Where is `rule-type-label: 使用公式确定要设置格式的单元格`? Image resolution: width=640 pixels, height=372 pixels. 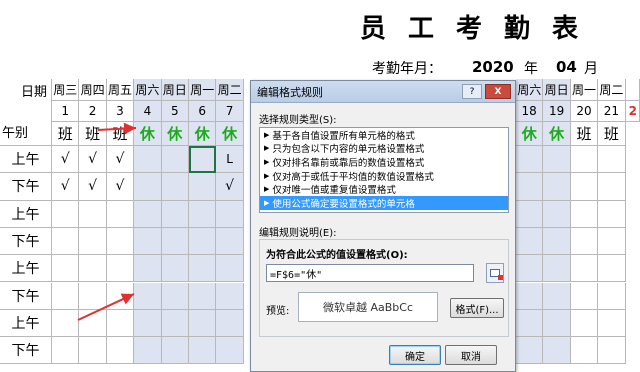
rule-type-label: 使用公式确定要设置格式的单元格 is located at coordinates (343, 204).